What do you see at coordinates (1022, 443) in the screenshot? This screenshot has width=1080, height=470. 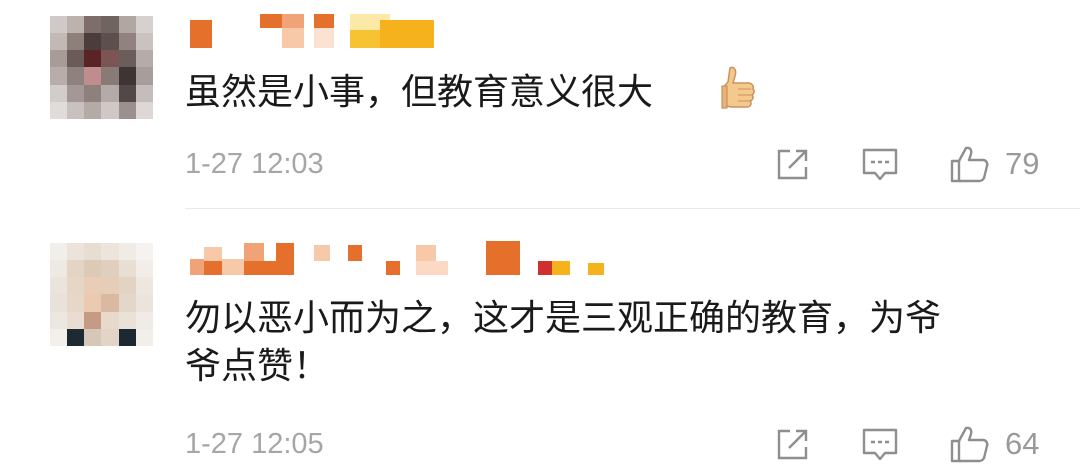 I see `like-count: 64` at bounding box center [1022, 443].